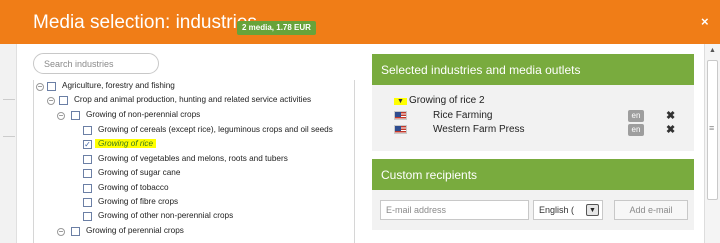 The width and height of the screenshot is (720, 243). Describe the element at coordinates (135, 230) in the screenshot. I see `tree-node-label: Growing of perennial crops` at that location.